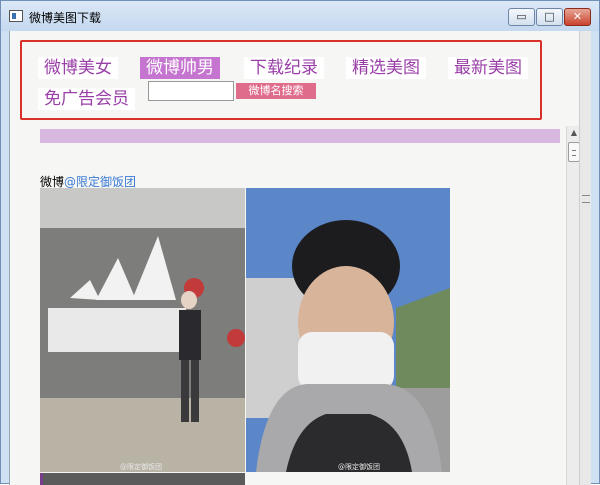 The width and height of the screenshot is (600, 485). What do you see at coordinates (573, 305) in the screenshot?
I see `content-scrollbar: ▲` at bounding box center [573, 305].